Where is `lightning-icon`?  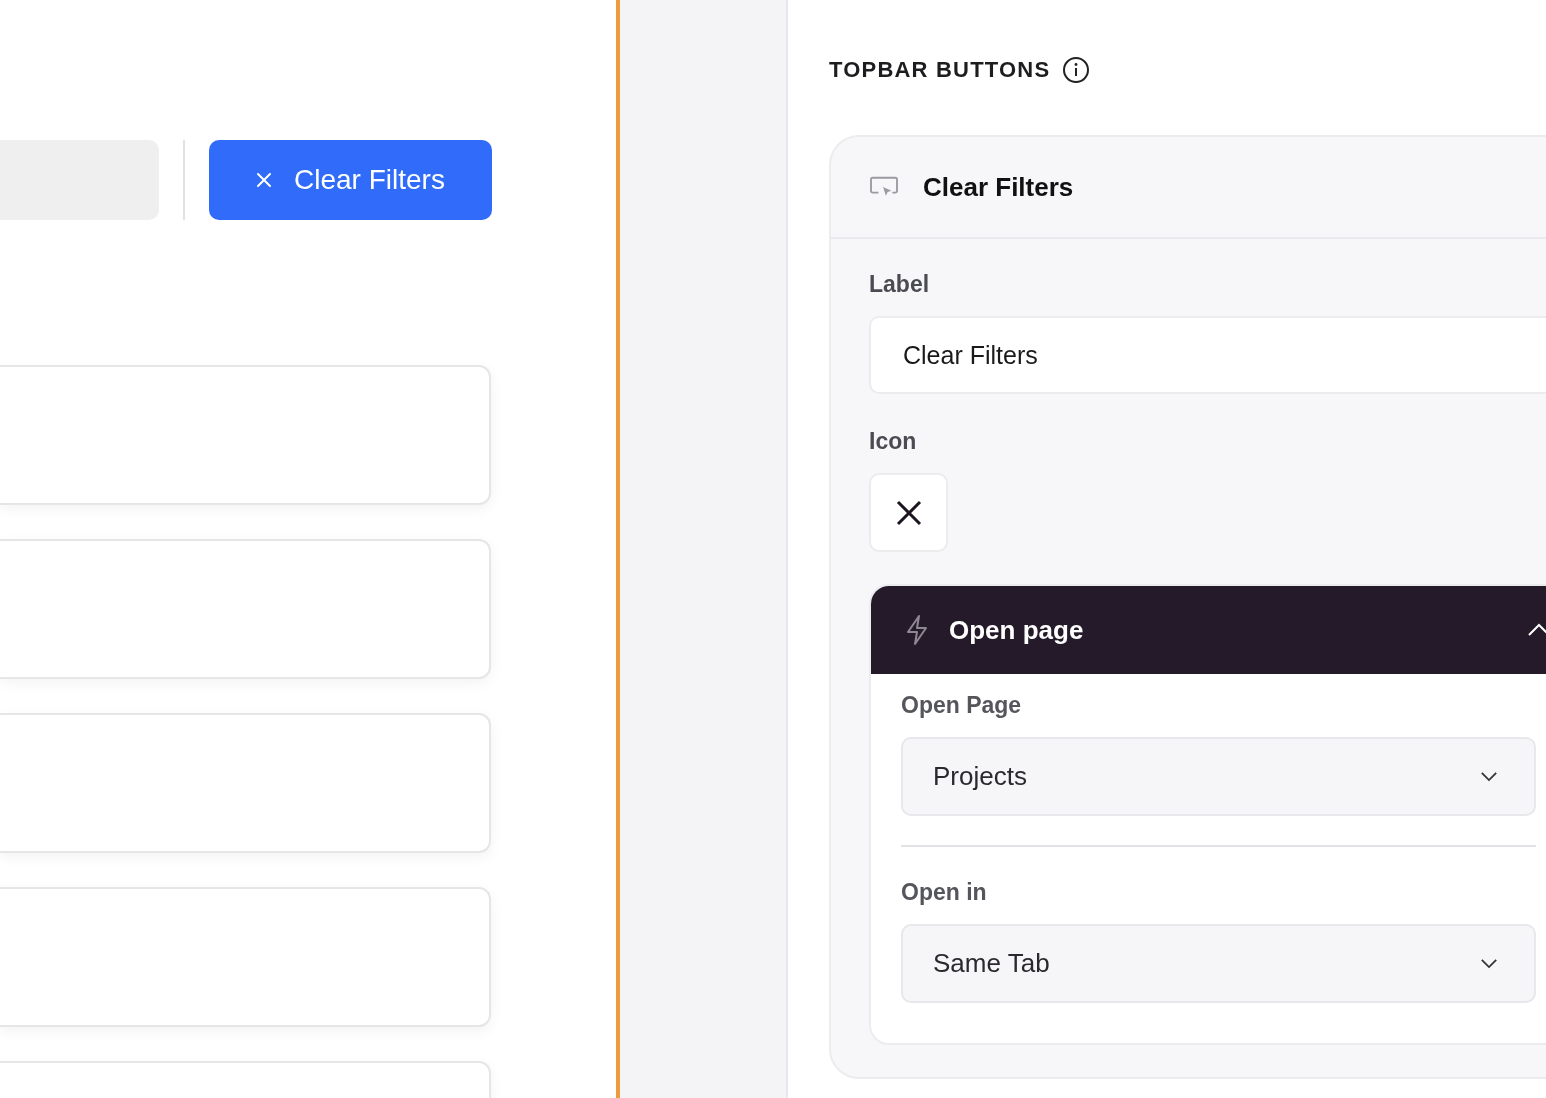
lightning-icon is located at coordinates (917, 630).